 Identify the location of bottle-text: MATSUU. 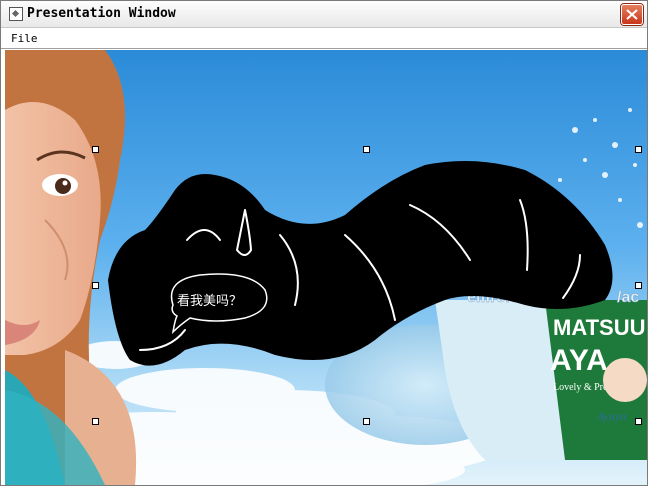
(599, 327).